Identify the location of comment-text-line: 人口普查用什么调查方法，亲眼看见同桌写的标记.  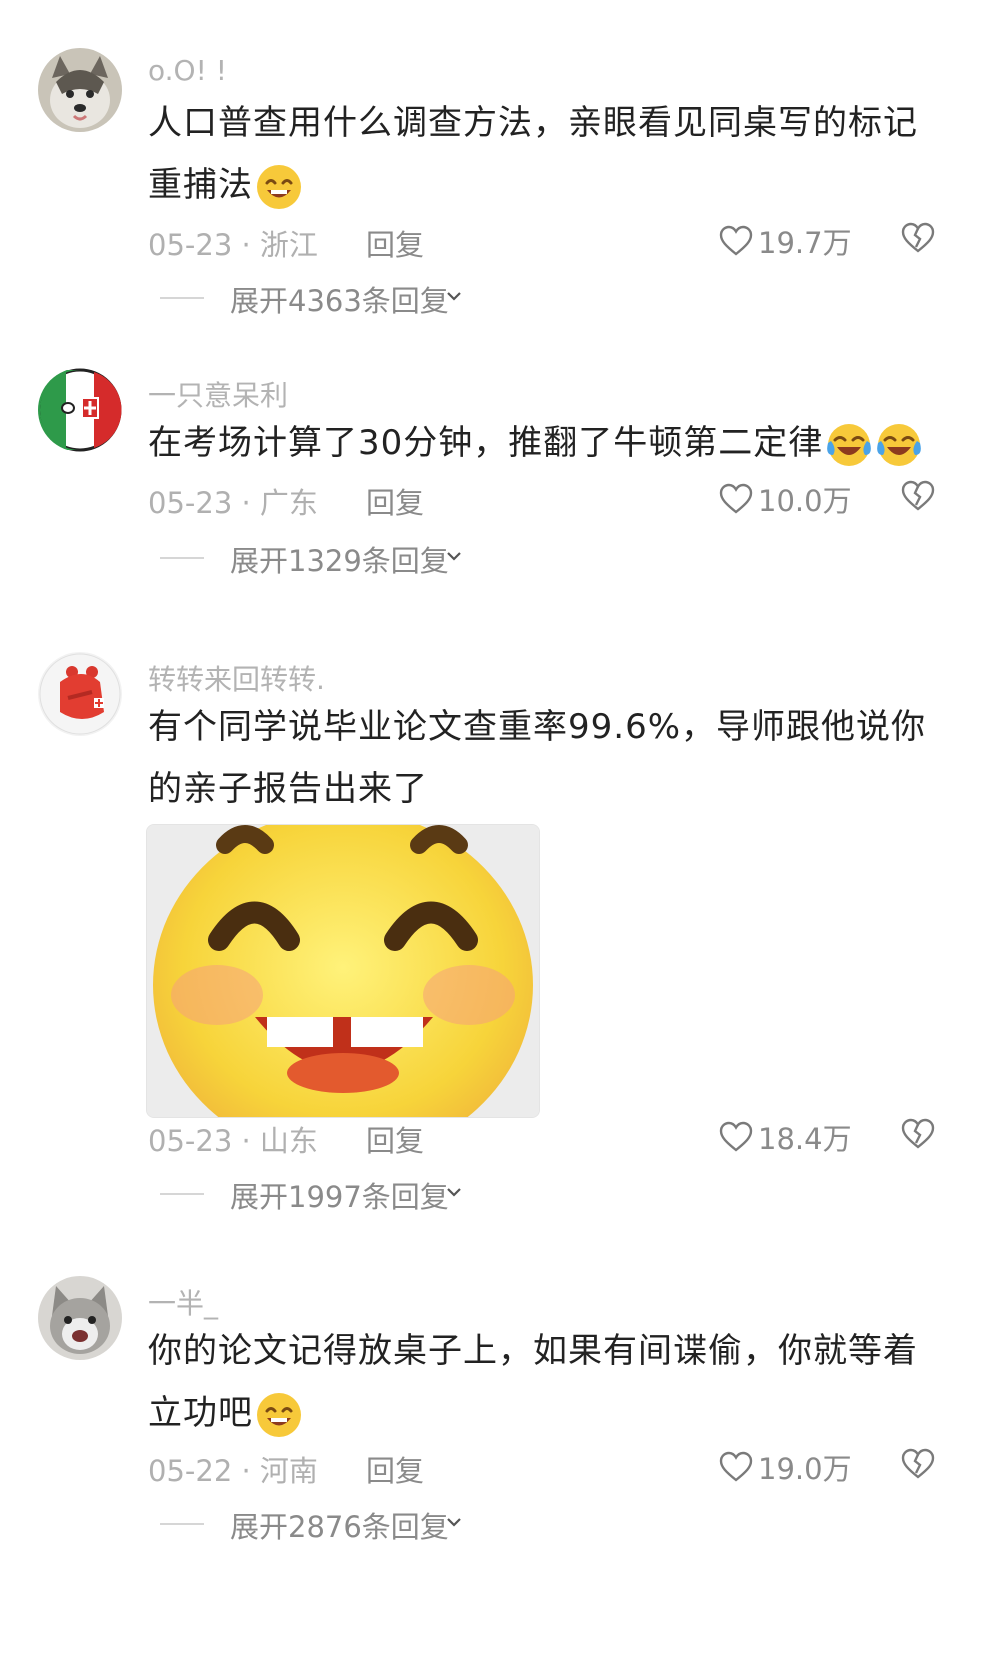
(533, 123).